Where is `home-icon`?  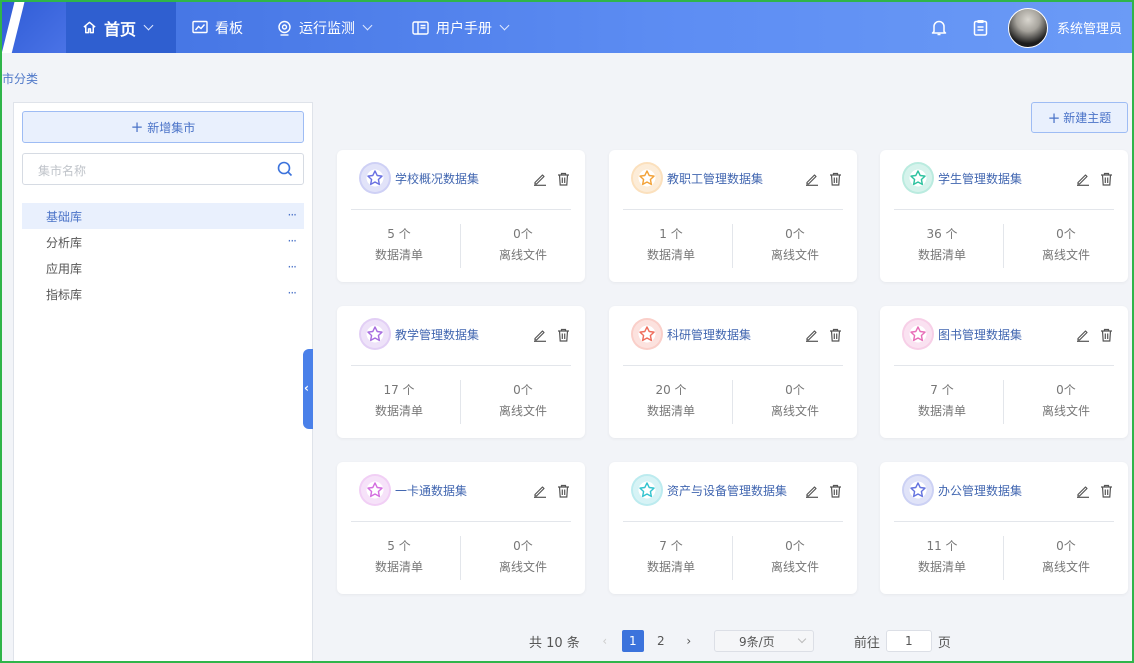 home-icon is located at coordinates (89, 27).